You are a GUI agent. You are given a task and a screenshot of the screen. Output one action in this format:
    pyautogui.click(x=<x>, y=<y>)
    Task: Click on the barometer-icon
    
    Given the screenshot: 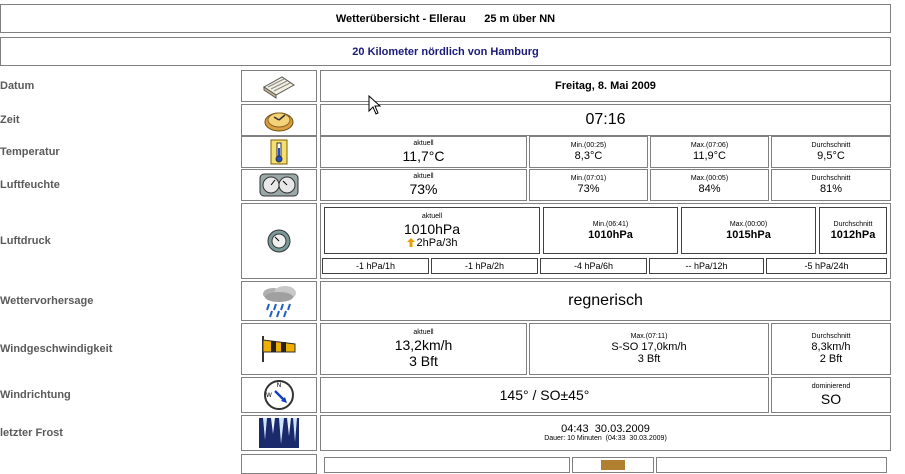 What is the action you would take?
    pyautogui.click(x=279, y=241)
    